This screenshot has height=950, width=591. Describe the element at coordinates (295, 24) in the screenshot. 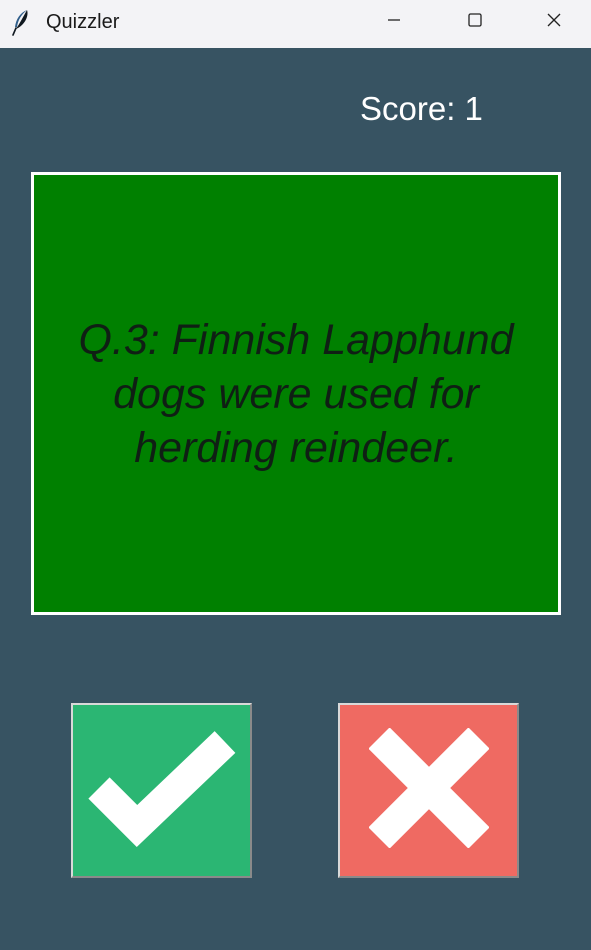

I see `window-titlebar: Quizzler` at that location.